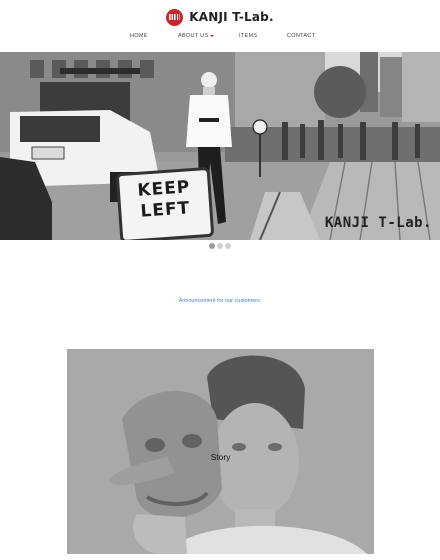 This screenshot has width=440, height=560. Describe the element at coordinates (212, 35) in the screenshot. I see `caret-down-icon` at that location.